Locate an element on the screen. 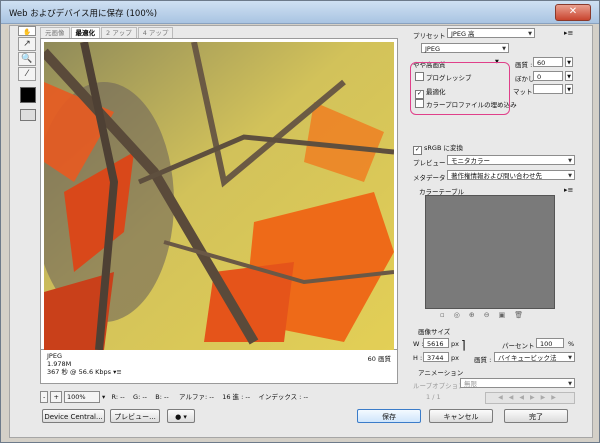 The height and width of the screenshot is (443, 600). browser-preview-button: ● ▾ is located at coordinates (181, 416).